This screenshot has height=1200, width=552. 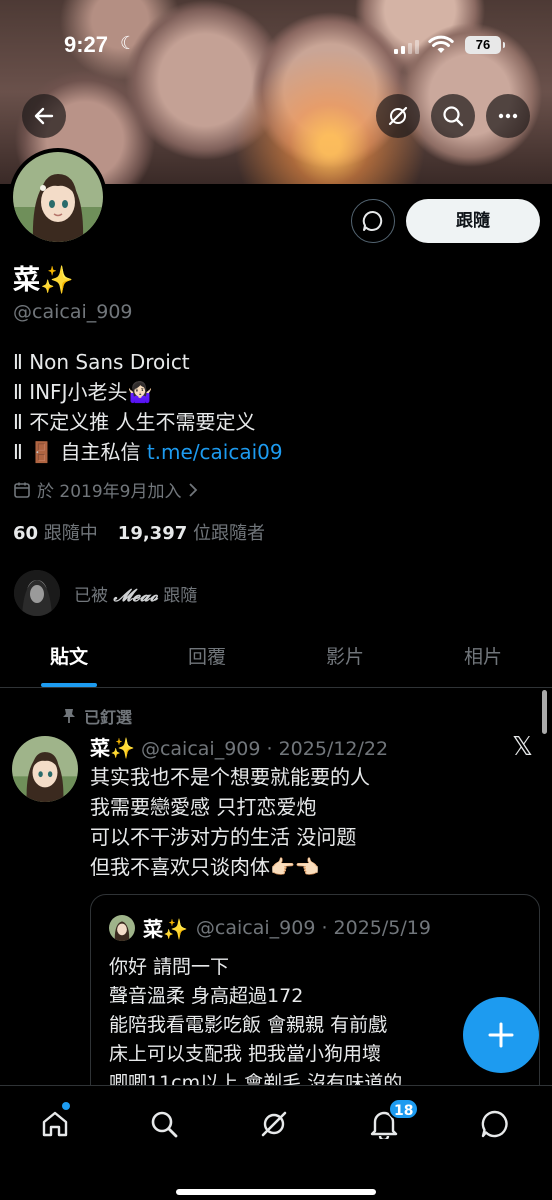 I want to click on bio-line: Ⅱ 🚪 自主私信 t.me/caicai09, so click(x=148, y=452).